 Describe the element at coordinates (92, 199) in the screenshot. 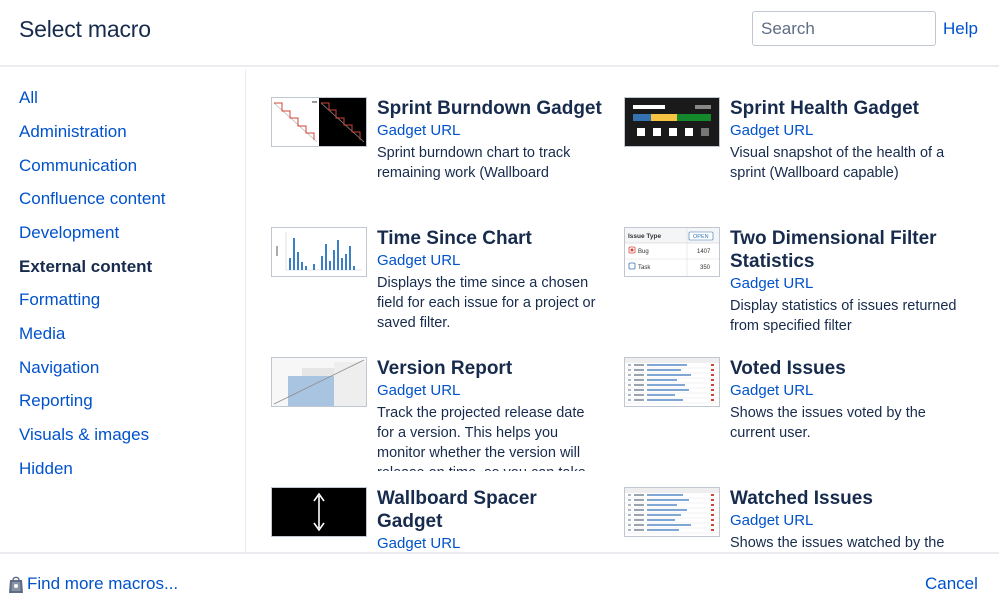

I see `category-confluence-content: Confluence content` at that location.